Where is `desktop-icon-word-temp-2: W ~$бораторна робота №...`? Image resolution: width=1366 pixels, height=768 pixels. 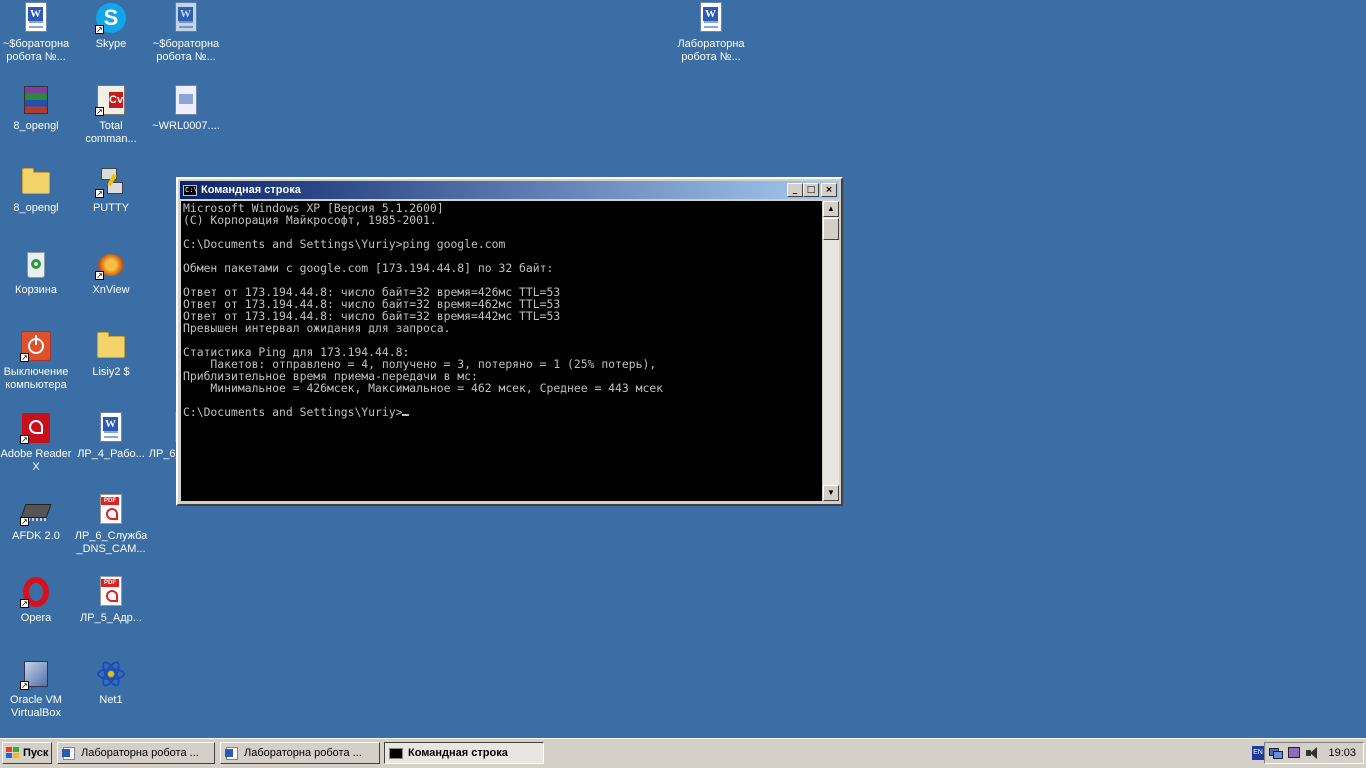
desktop-icon-word-temp-2: W ~$бораторна робота №... is located at coordinates (186, 39).